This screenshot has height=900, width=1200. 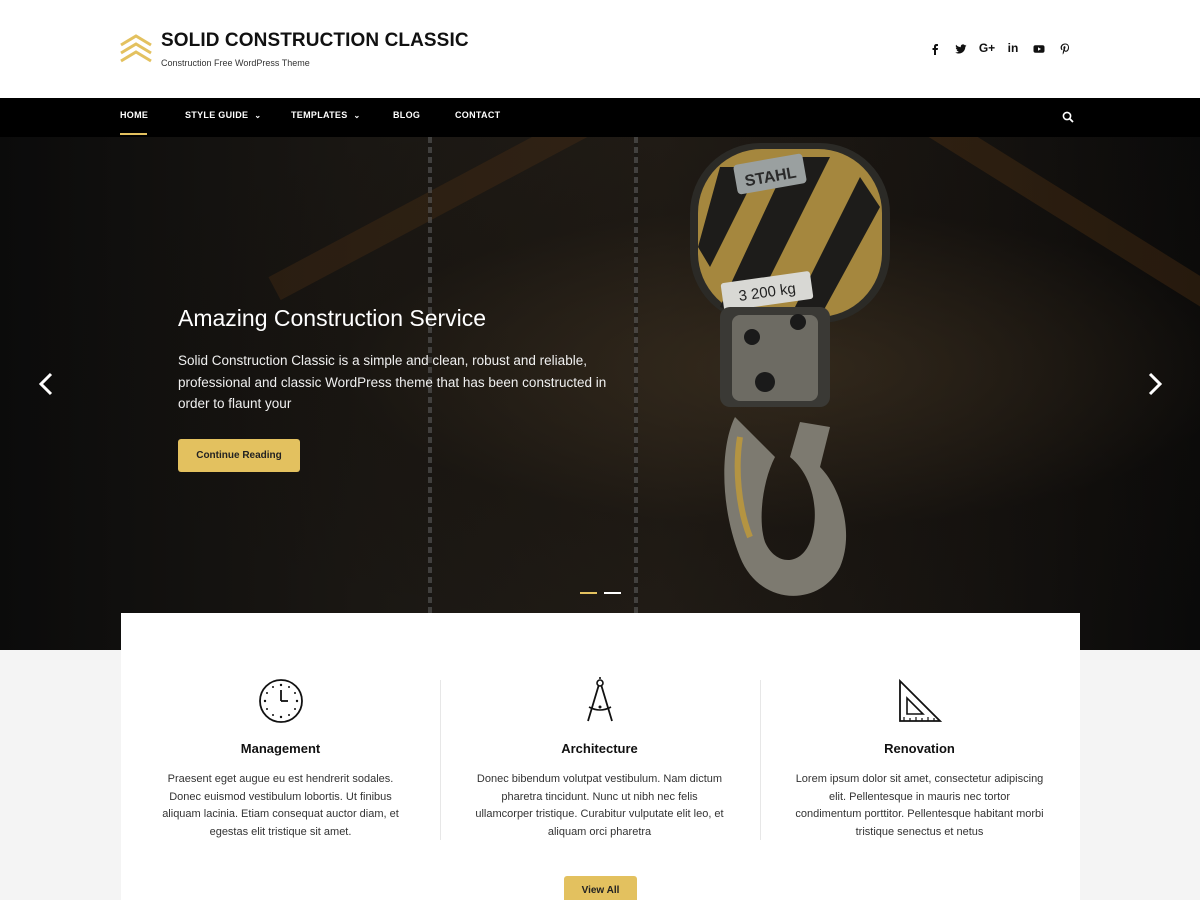 What do you see at coordinates (920, 700) in the screenshot?
I see `set-square-icon` at bounding box center [920, 700].